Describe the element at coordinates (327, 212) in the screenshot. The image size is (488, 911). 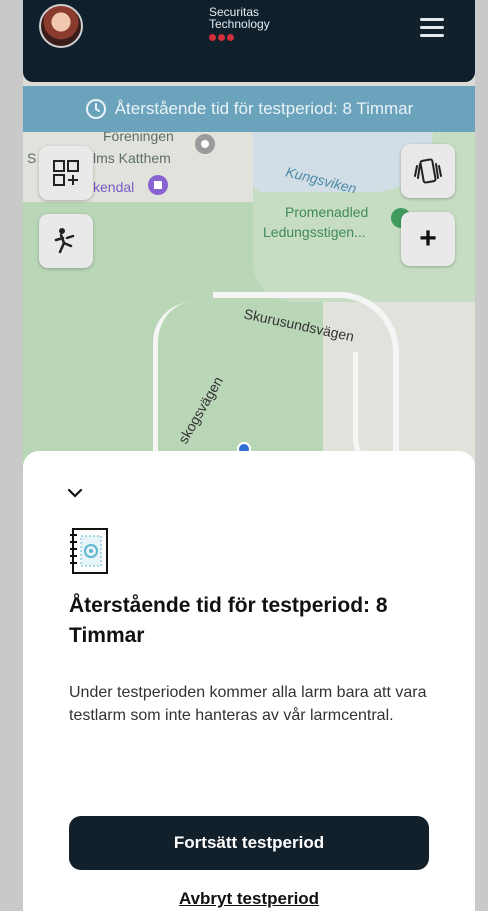
I see `map-label-promenadled: Promenadled` at that location.